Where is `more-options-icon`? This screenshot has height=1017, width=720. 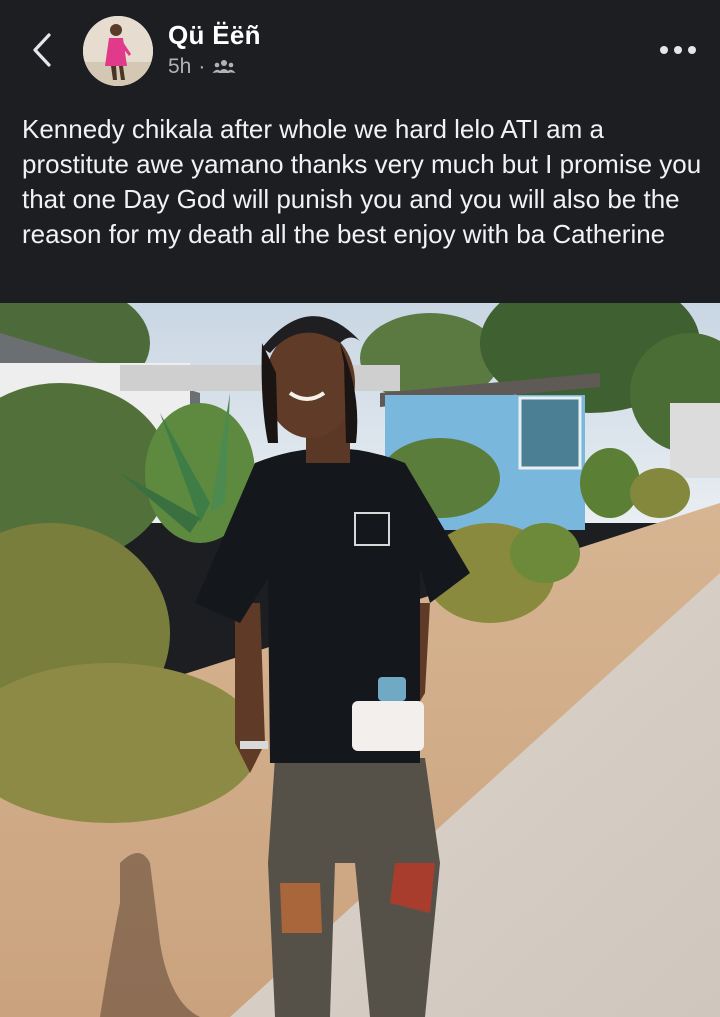
more-options-icon is located at coordinates (678, 50).